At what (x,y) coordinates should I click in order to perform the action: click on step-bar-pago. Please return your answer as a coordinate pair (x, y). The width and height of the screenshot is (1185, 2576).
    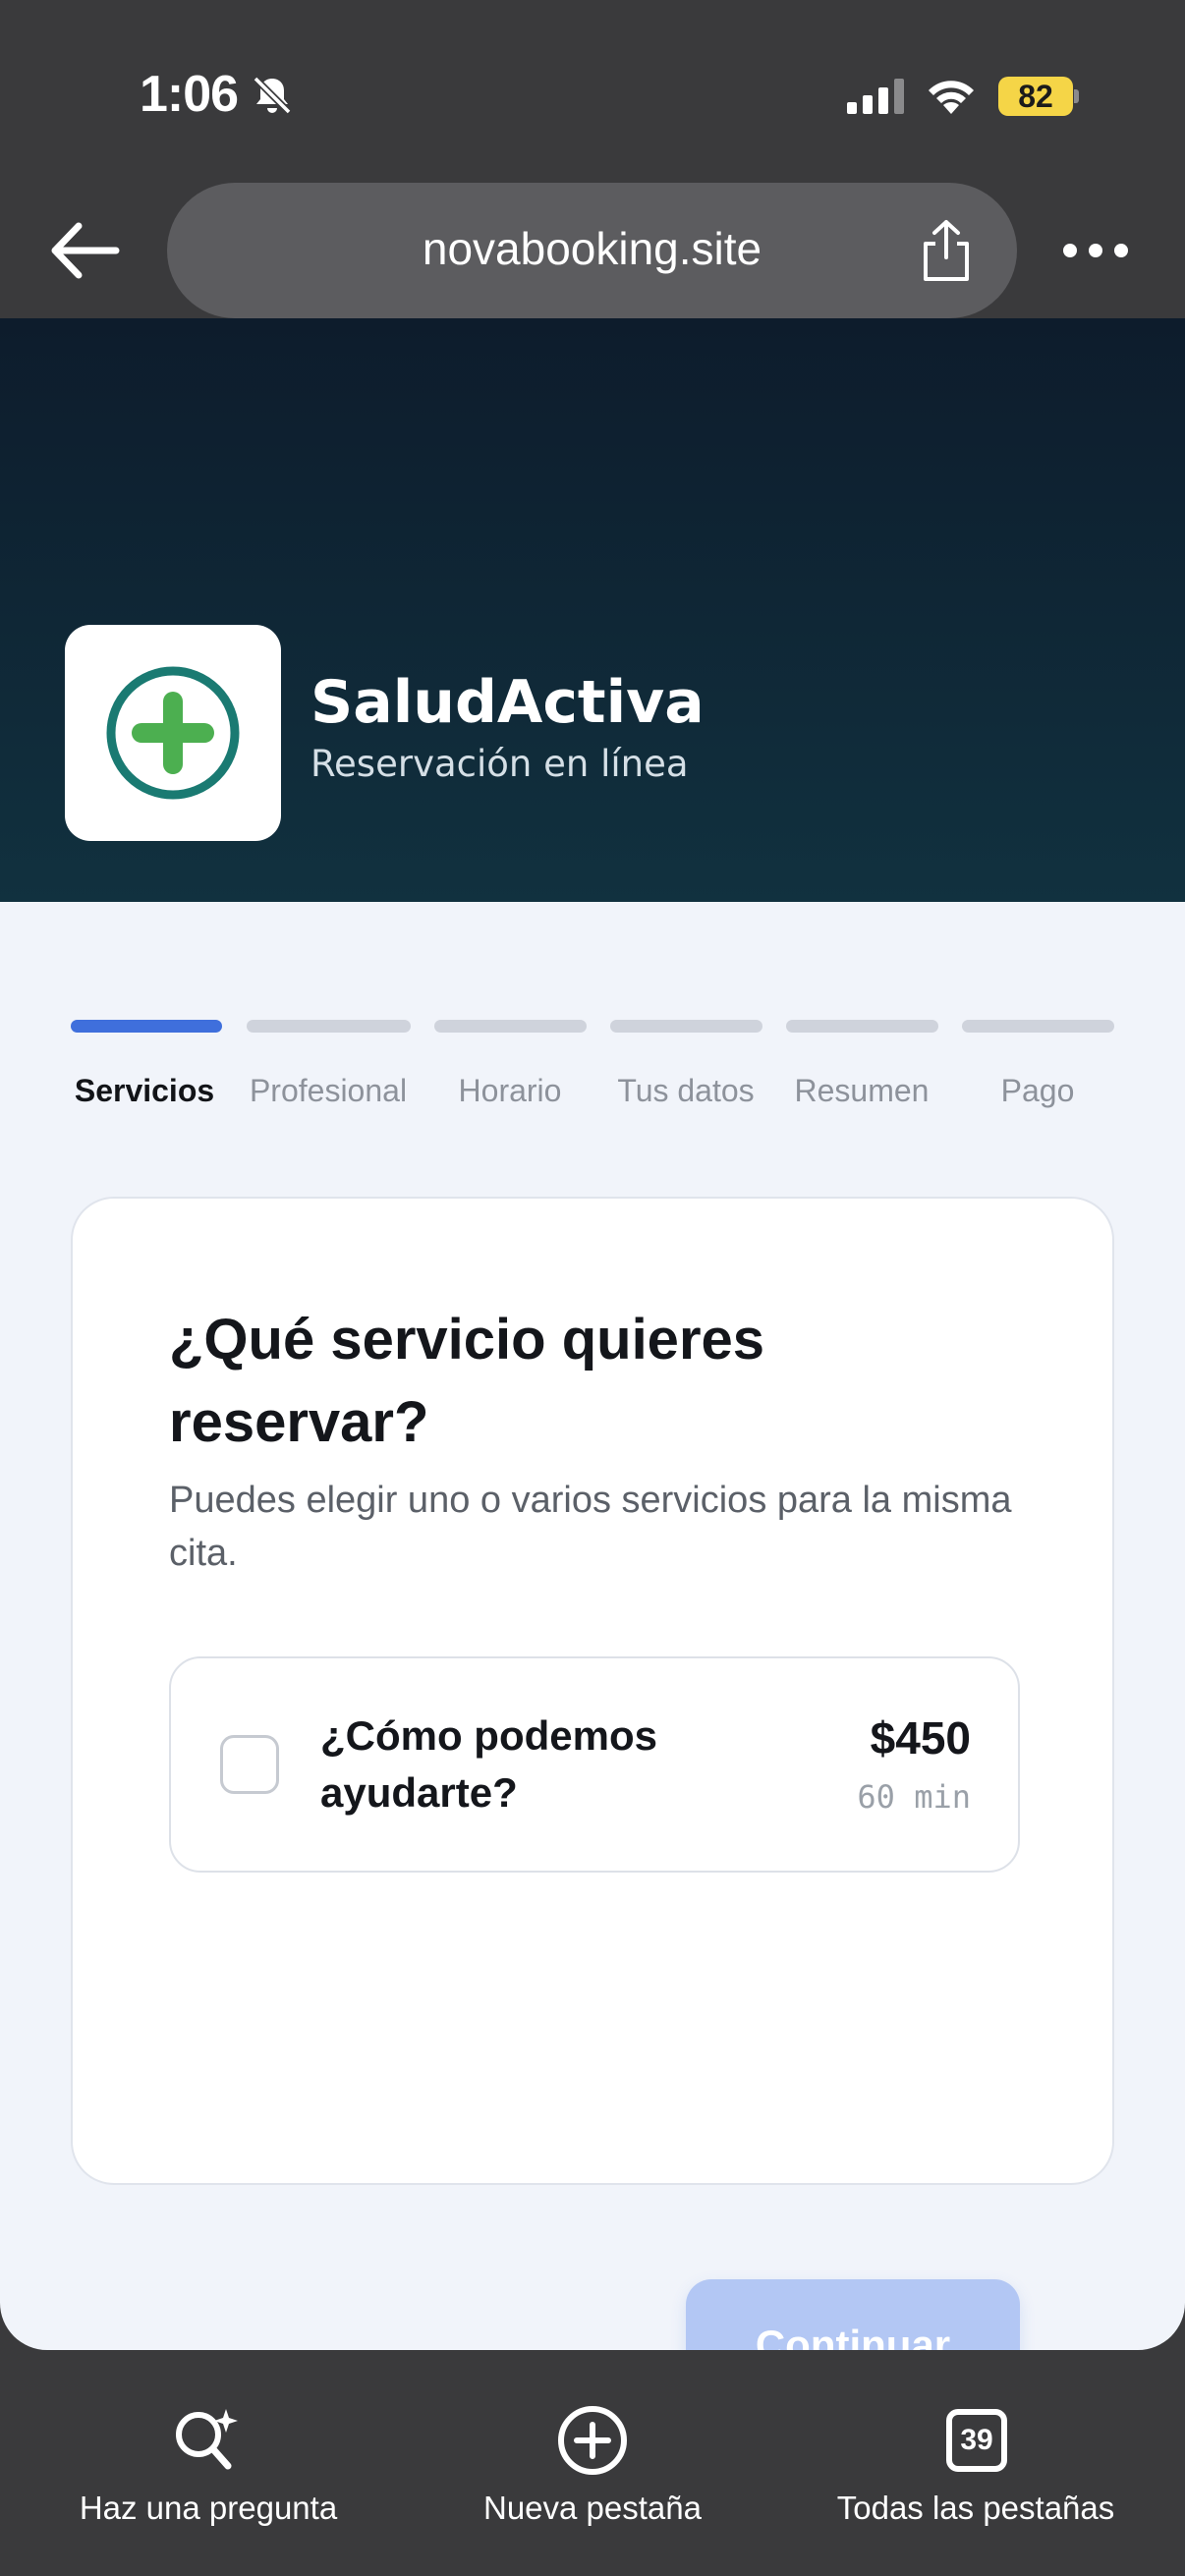
    Looking at the image, I should click on (1038, 1026).